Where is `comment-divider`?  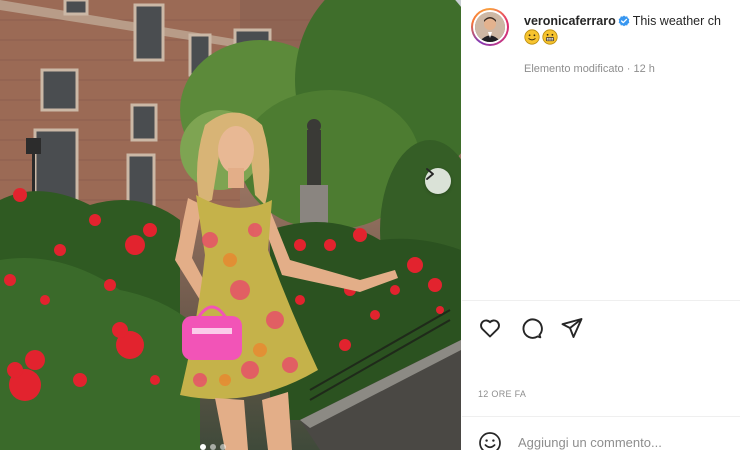
comment-divider is located at coordinates (601, 416).